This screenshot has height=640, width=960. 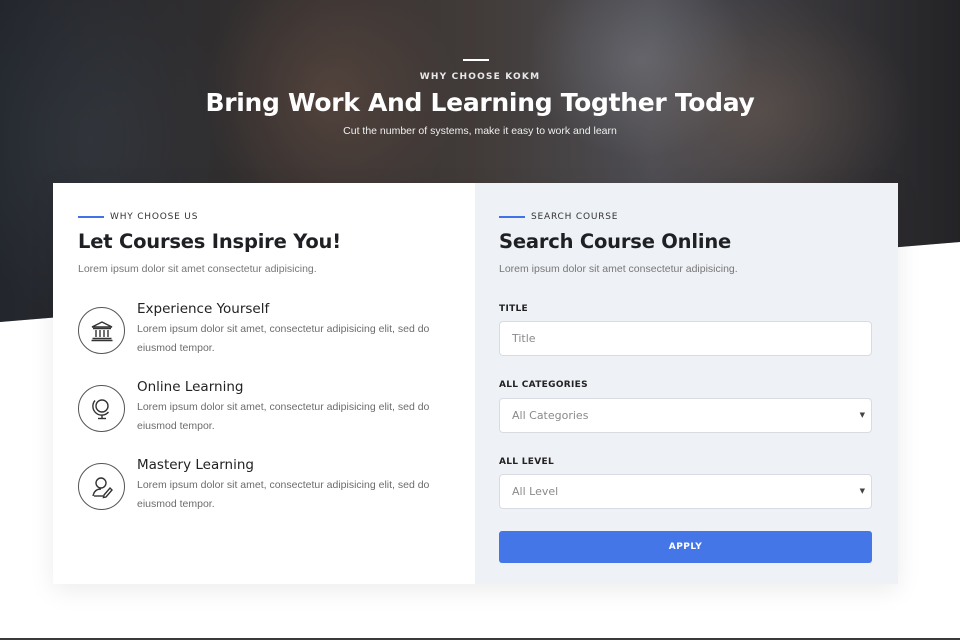 I want to click on why-eyebrow-text: WHY CHOOSE US, so click(x=154, y=217).